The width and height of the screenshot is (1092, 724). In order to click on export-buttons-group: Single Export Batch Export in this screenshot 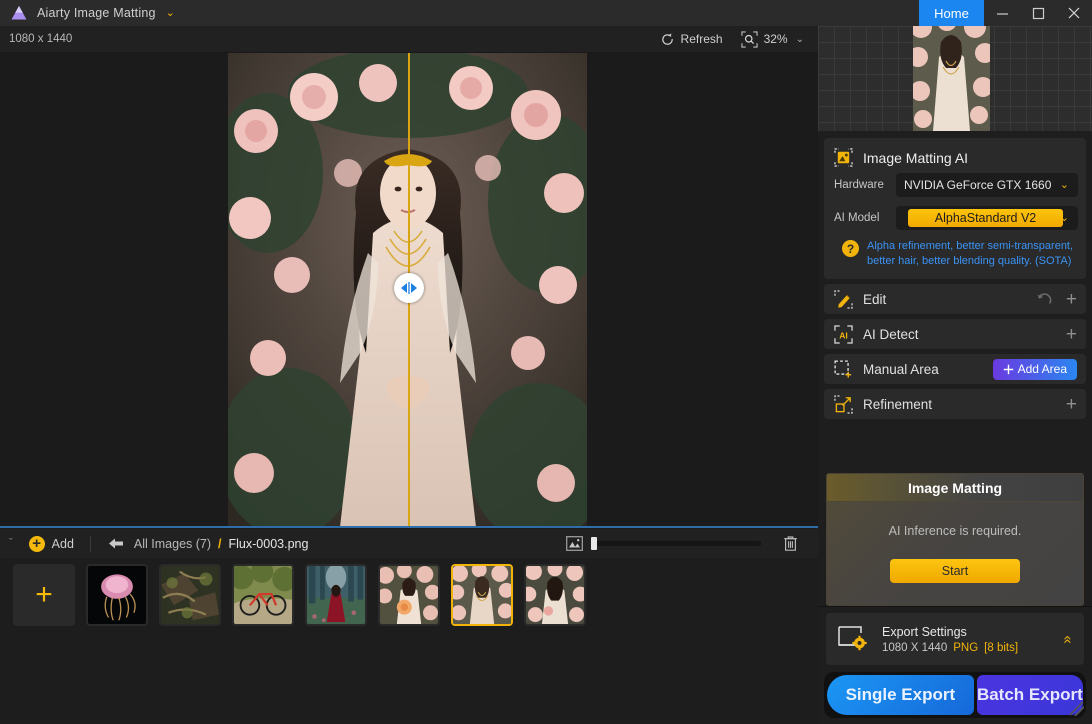, I will do `click(955, 695)`.